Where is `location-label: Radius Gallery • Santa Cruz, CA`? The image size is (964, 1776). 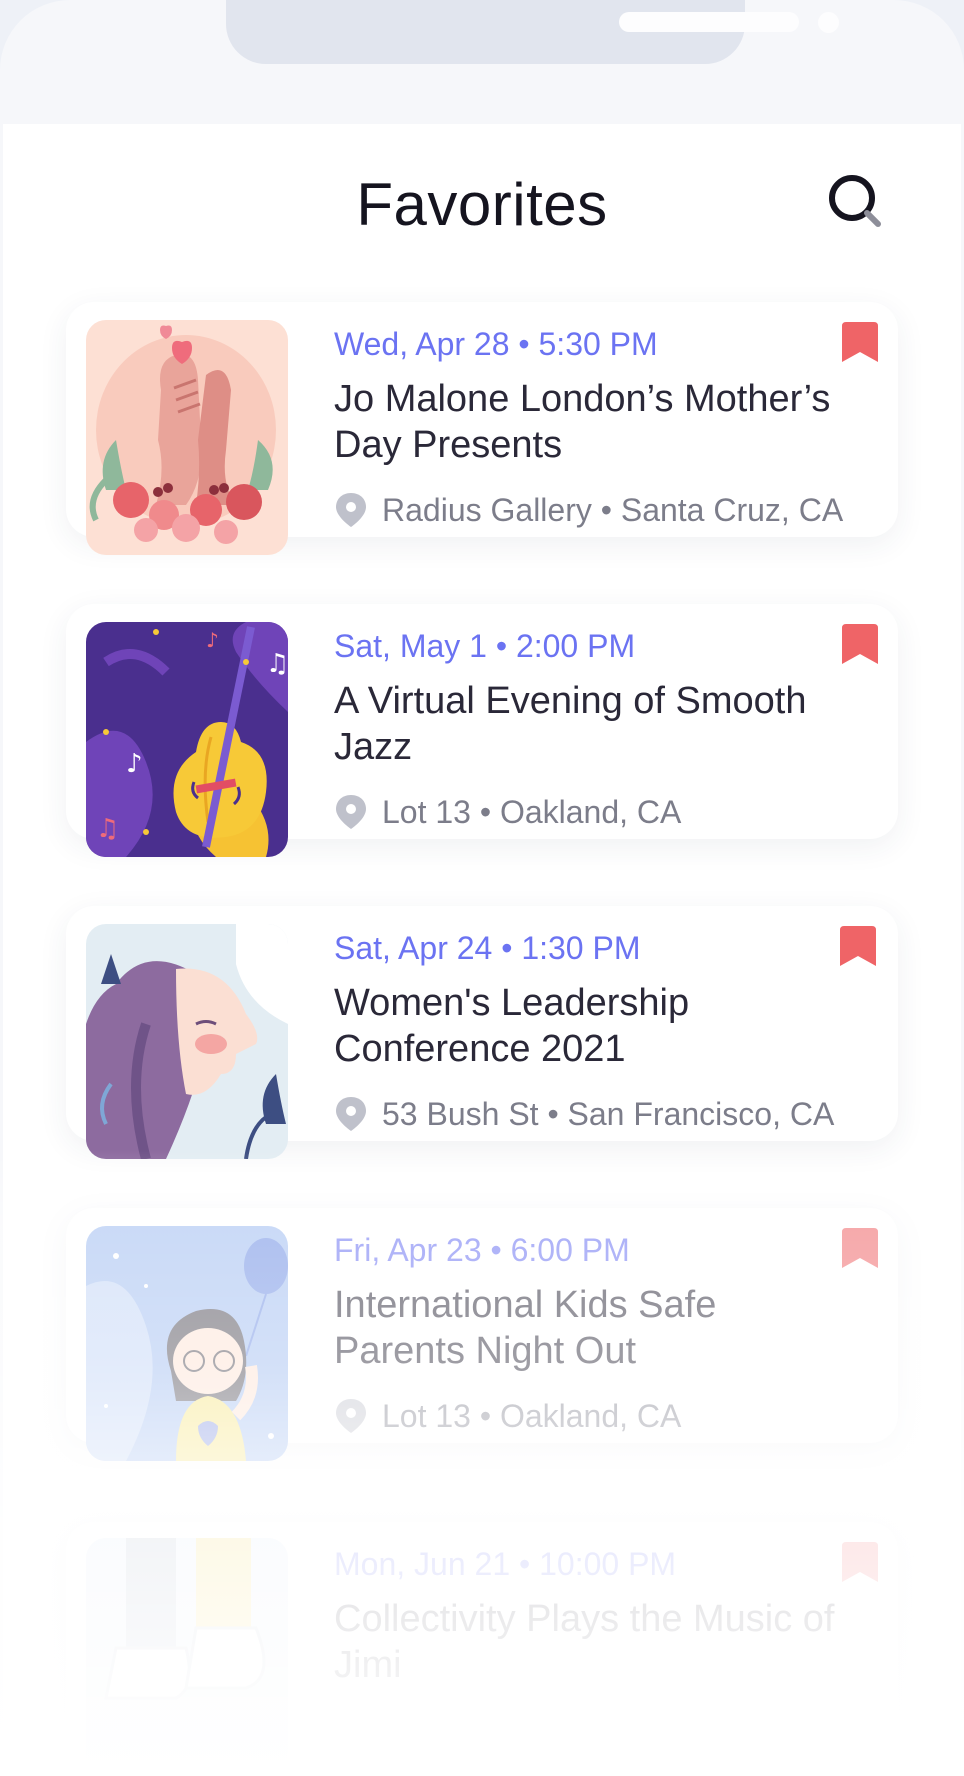
location-label: Radius Gallery • Santa Cruz, CA is located at coordinates (613, 509).